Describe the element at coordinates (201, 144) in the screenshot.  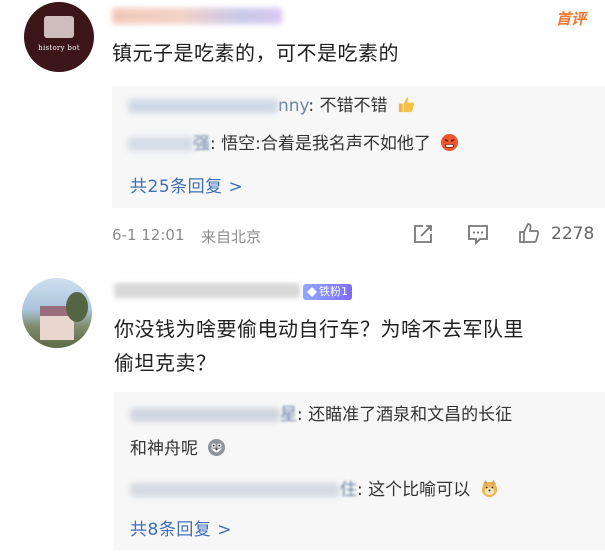
I see `reply-username-suffix: 强` at that location.